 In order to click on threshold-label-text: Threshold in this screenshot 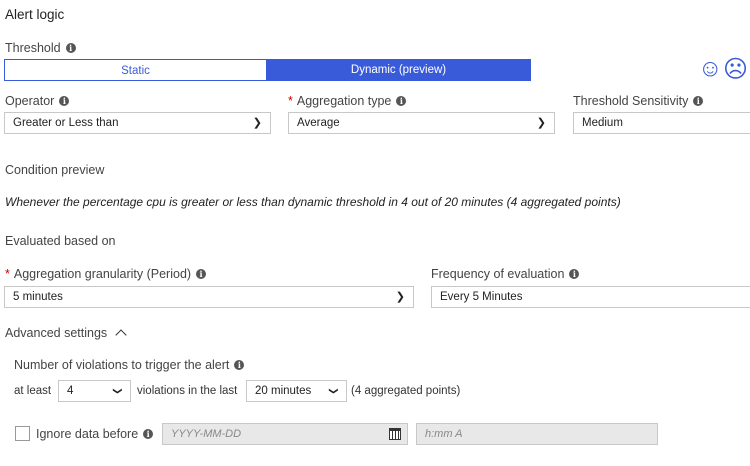, I will do `click(33, 48)`.